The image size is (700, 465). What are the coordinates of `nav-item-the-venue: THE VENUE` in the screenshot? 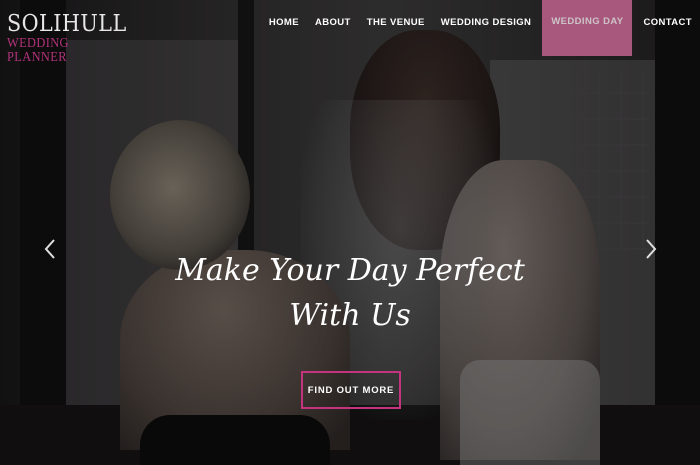 It's located at (396, 22).